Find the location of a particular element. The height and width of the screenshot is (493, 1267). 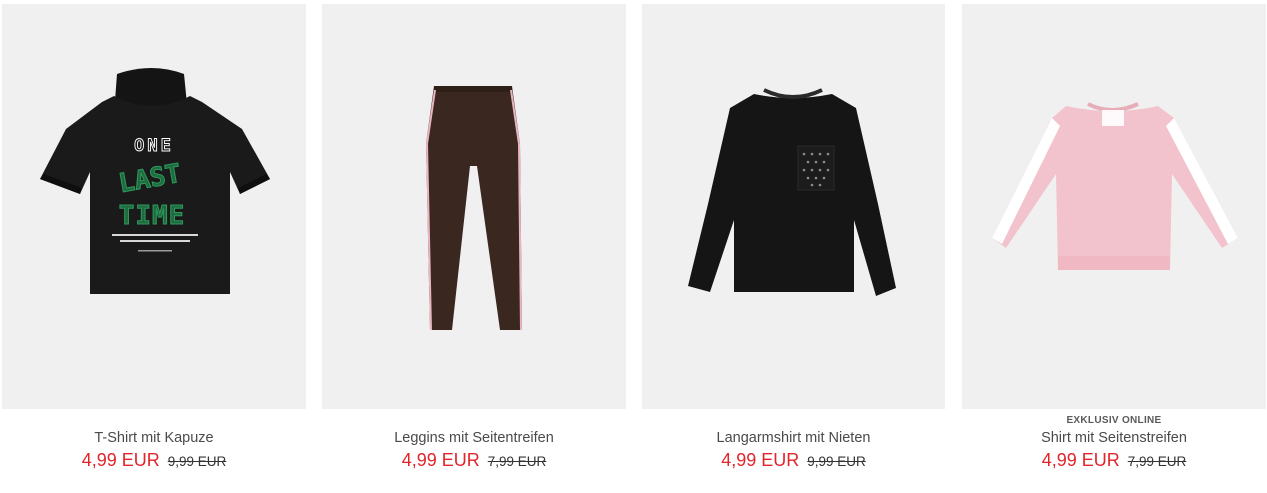

product-name: Leggins mit Seitentreifen is located at coordinates (474, 438).